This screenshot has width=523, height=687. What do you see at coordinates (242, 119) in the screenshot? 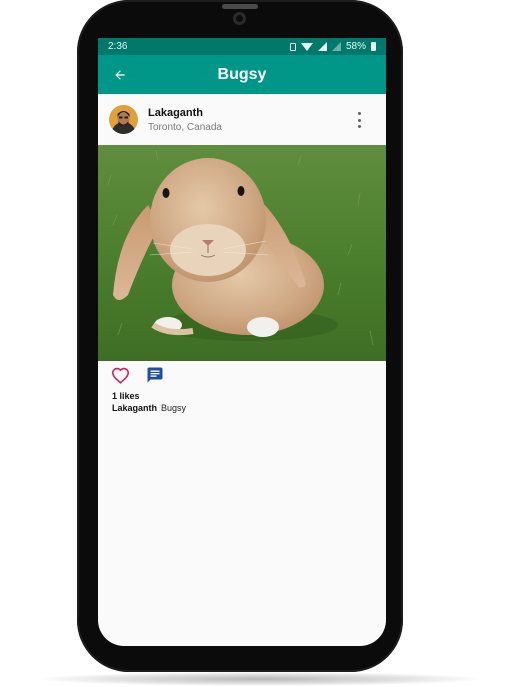
I see `post-header: Lakaganth Toronto, Canada` at bounding box center [242, 119].